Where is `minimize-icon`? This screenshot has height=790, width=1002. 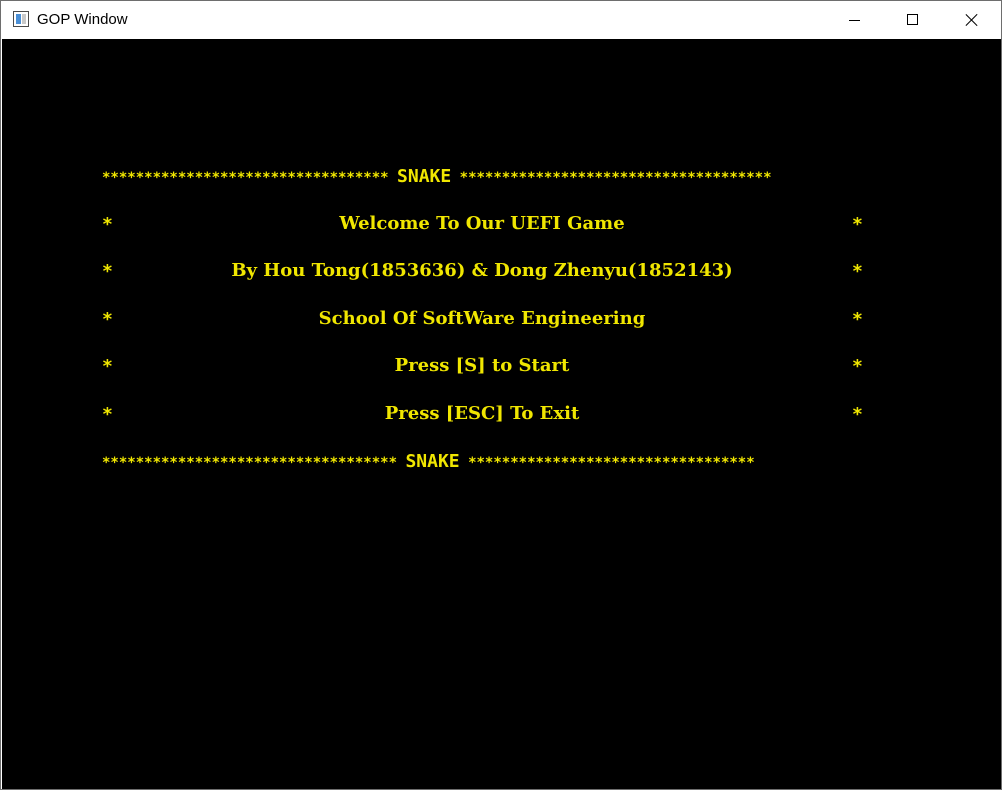
minimize-icon is located at coordinates (854, 20).